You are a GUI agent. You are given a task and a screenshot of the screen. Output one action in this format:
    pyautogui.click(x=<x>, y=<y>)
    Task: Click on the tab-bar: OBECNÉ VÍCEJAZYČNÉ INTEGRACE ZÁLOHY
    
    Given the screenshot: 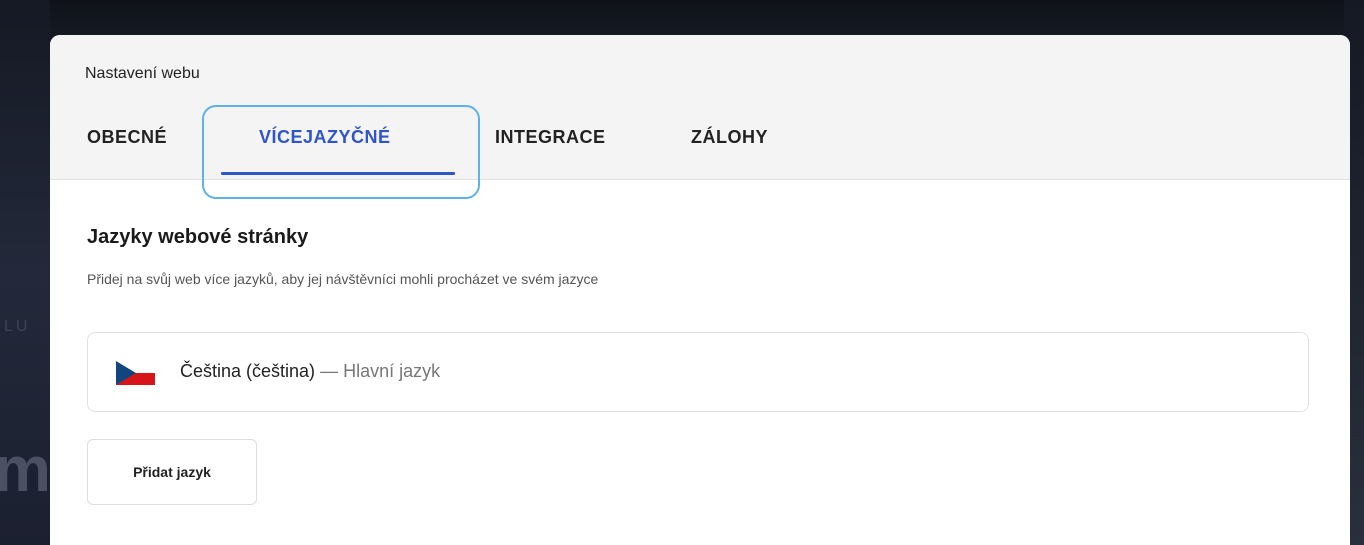 What is the action you would take?
    pyautogui.click(x=700, y=153)
    